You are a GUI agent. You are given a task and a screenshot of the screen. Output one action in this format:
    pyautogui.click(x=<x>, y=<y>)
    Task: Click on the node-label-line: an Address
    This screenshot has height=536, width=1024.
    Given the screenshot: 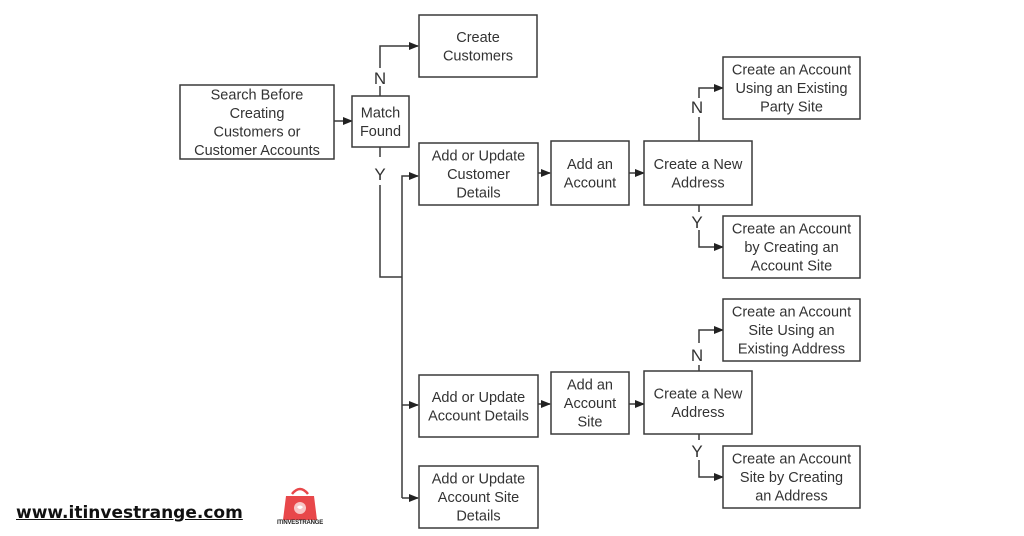 What is the action you would take?
    pyautogui.click(x=791, y=497)
    